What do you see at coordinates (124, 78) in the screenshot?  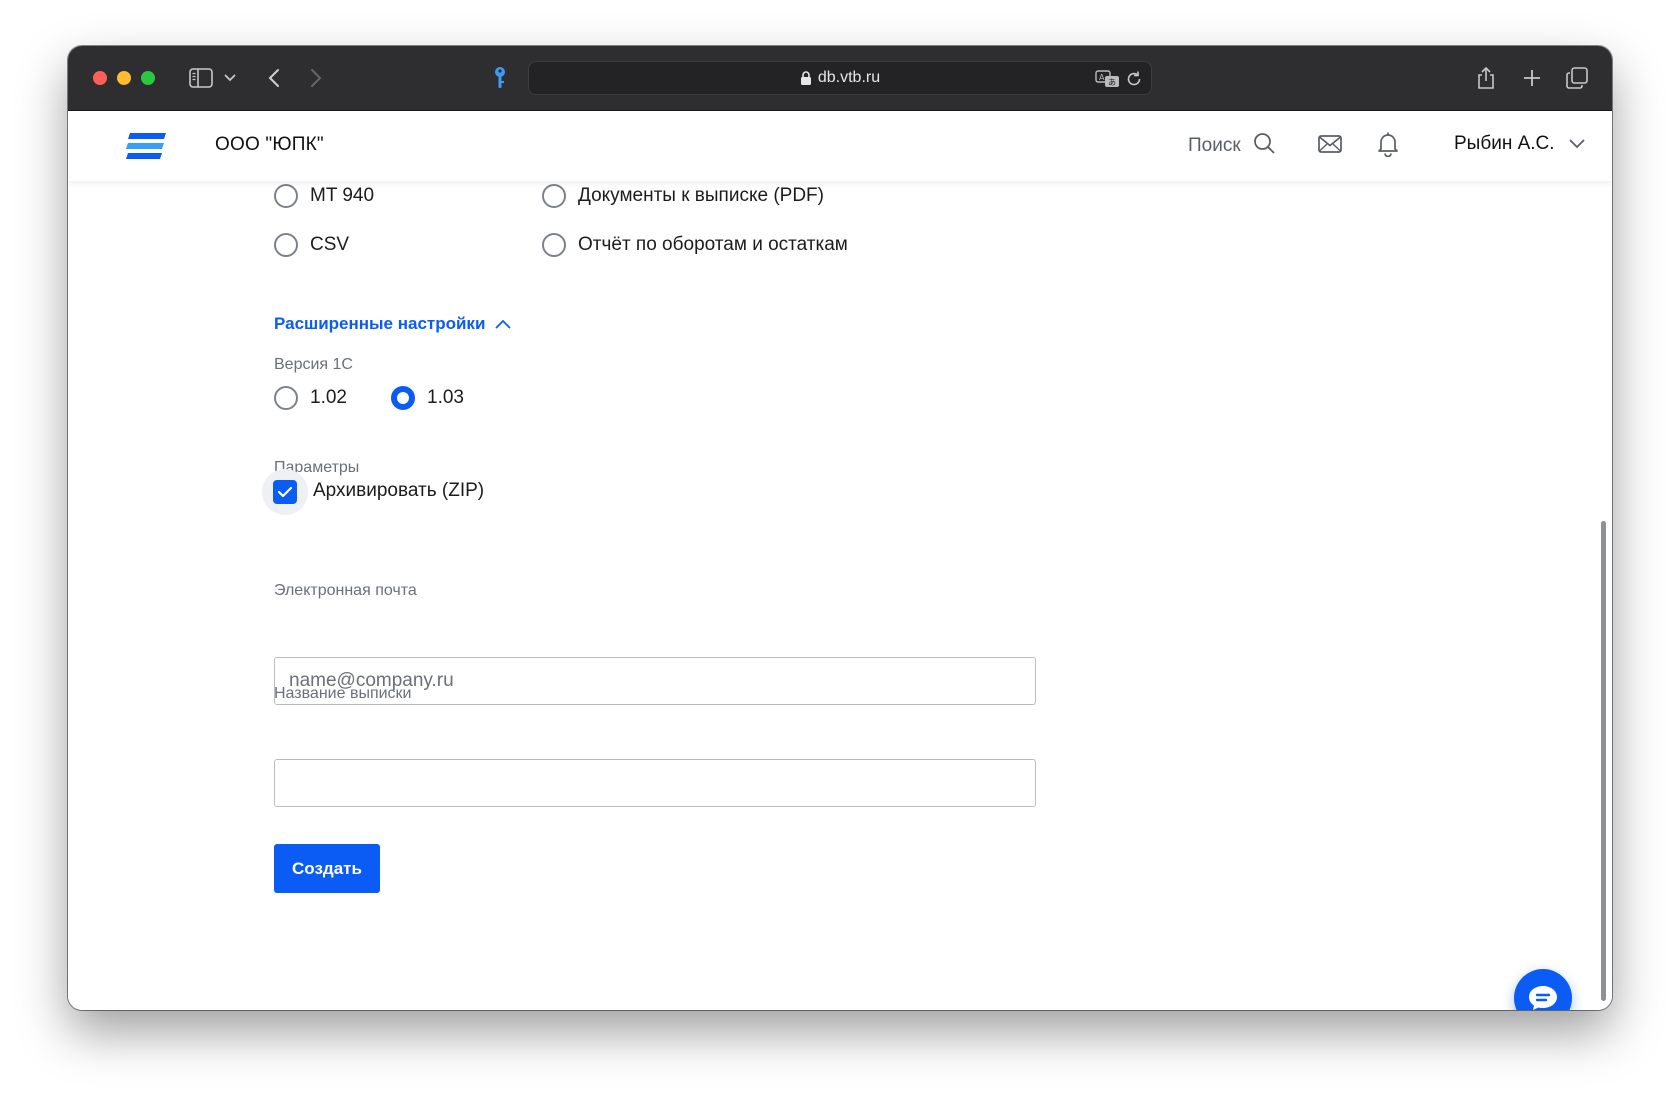 I see `minimize-window-button` at bounding box center [124, 78].